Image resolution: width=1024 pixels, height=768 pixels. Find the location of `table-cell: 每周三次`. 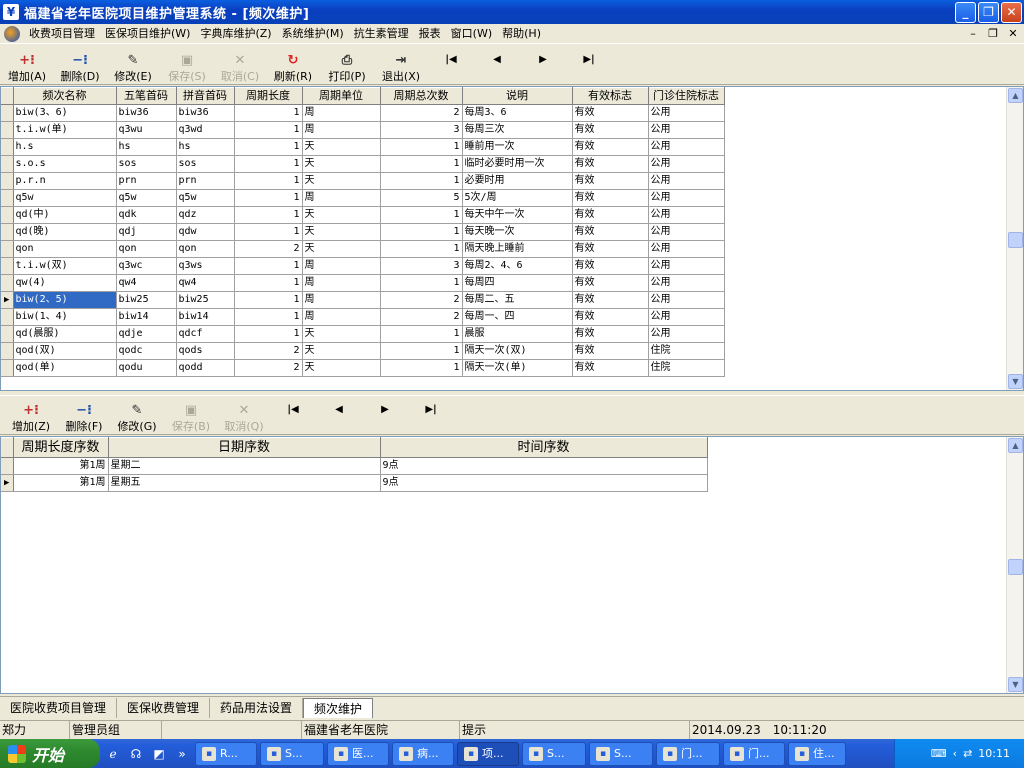

table-cell: 每周三次 is located at coordinates (517, 130).